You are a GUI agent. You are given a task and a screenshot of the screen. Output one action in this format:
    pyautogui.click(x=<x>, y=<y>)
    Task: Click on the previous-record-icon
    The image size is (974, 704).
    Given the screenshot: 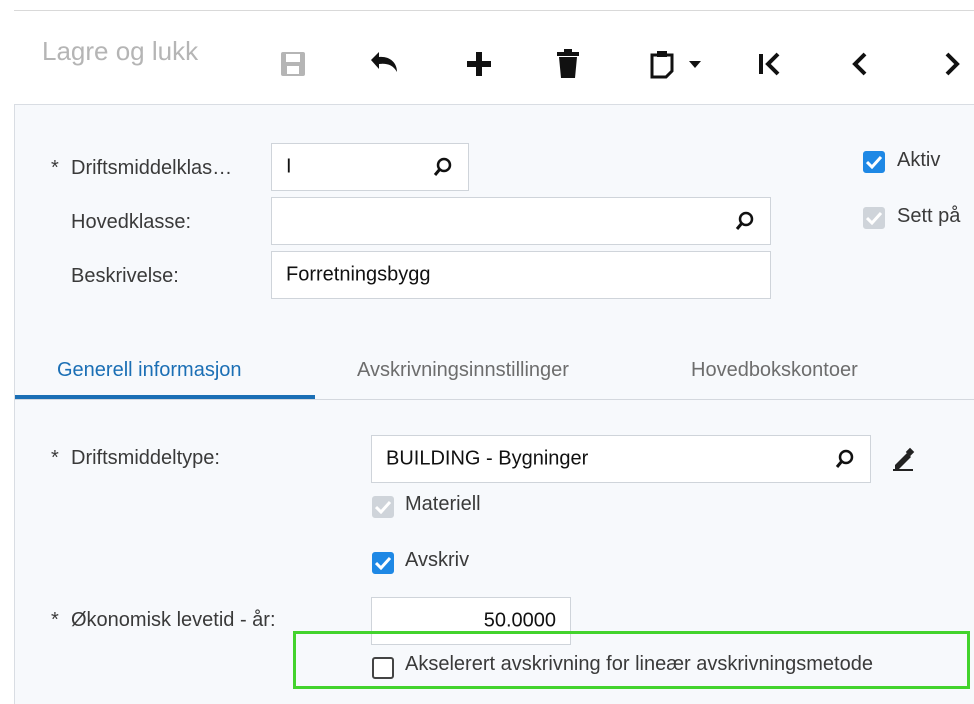 What is the action you would take?
    pyautogui.click(x=860, y=64)
    